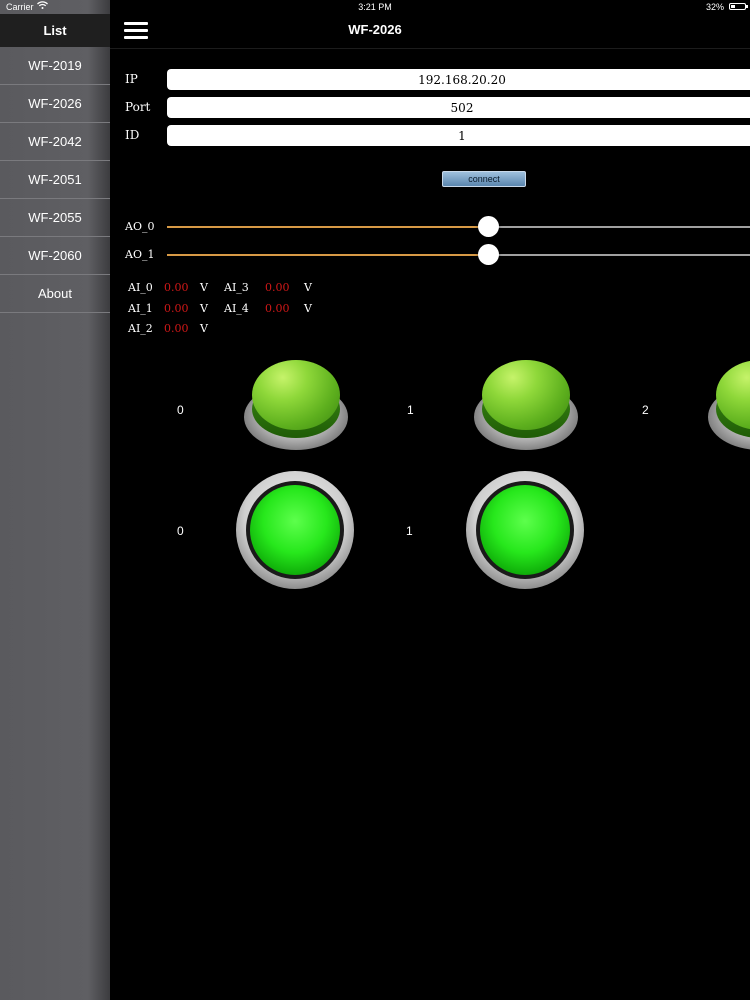  Describe the element at coordinates (140, 254) in the screenshot. I see `ao-1-label: AO_1` at that location.